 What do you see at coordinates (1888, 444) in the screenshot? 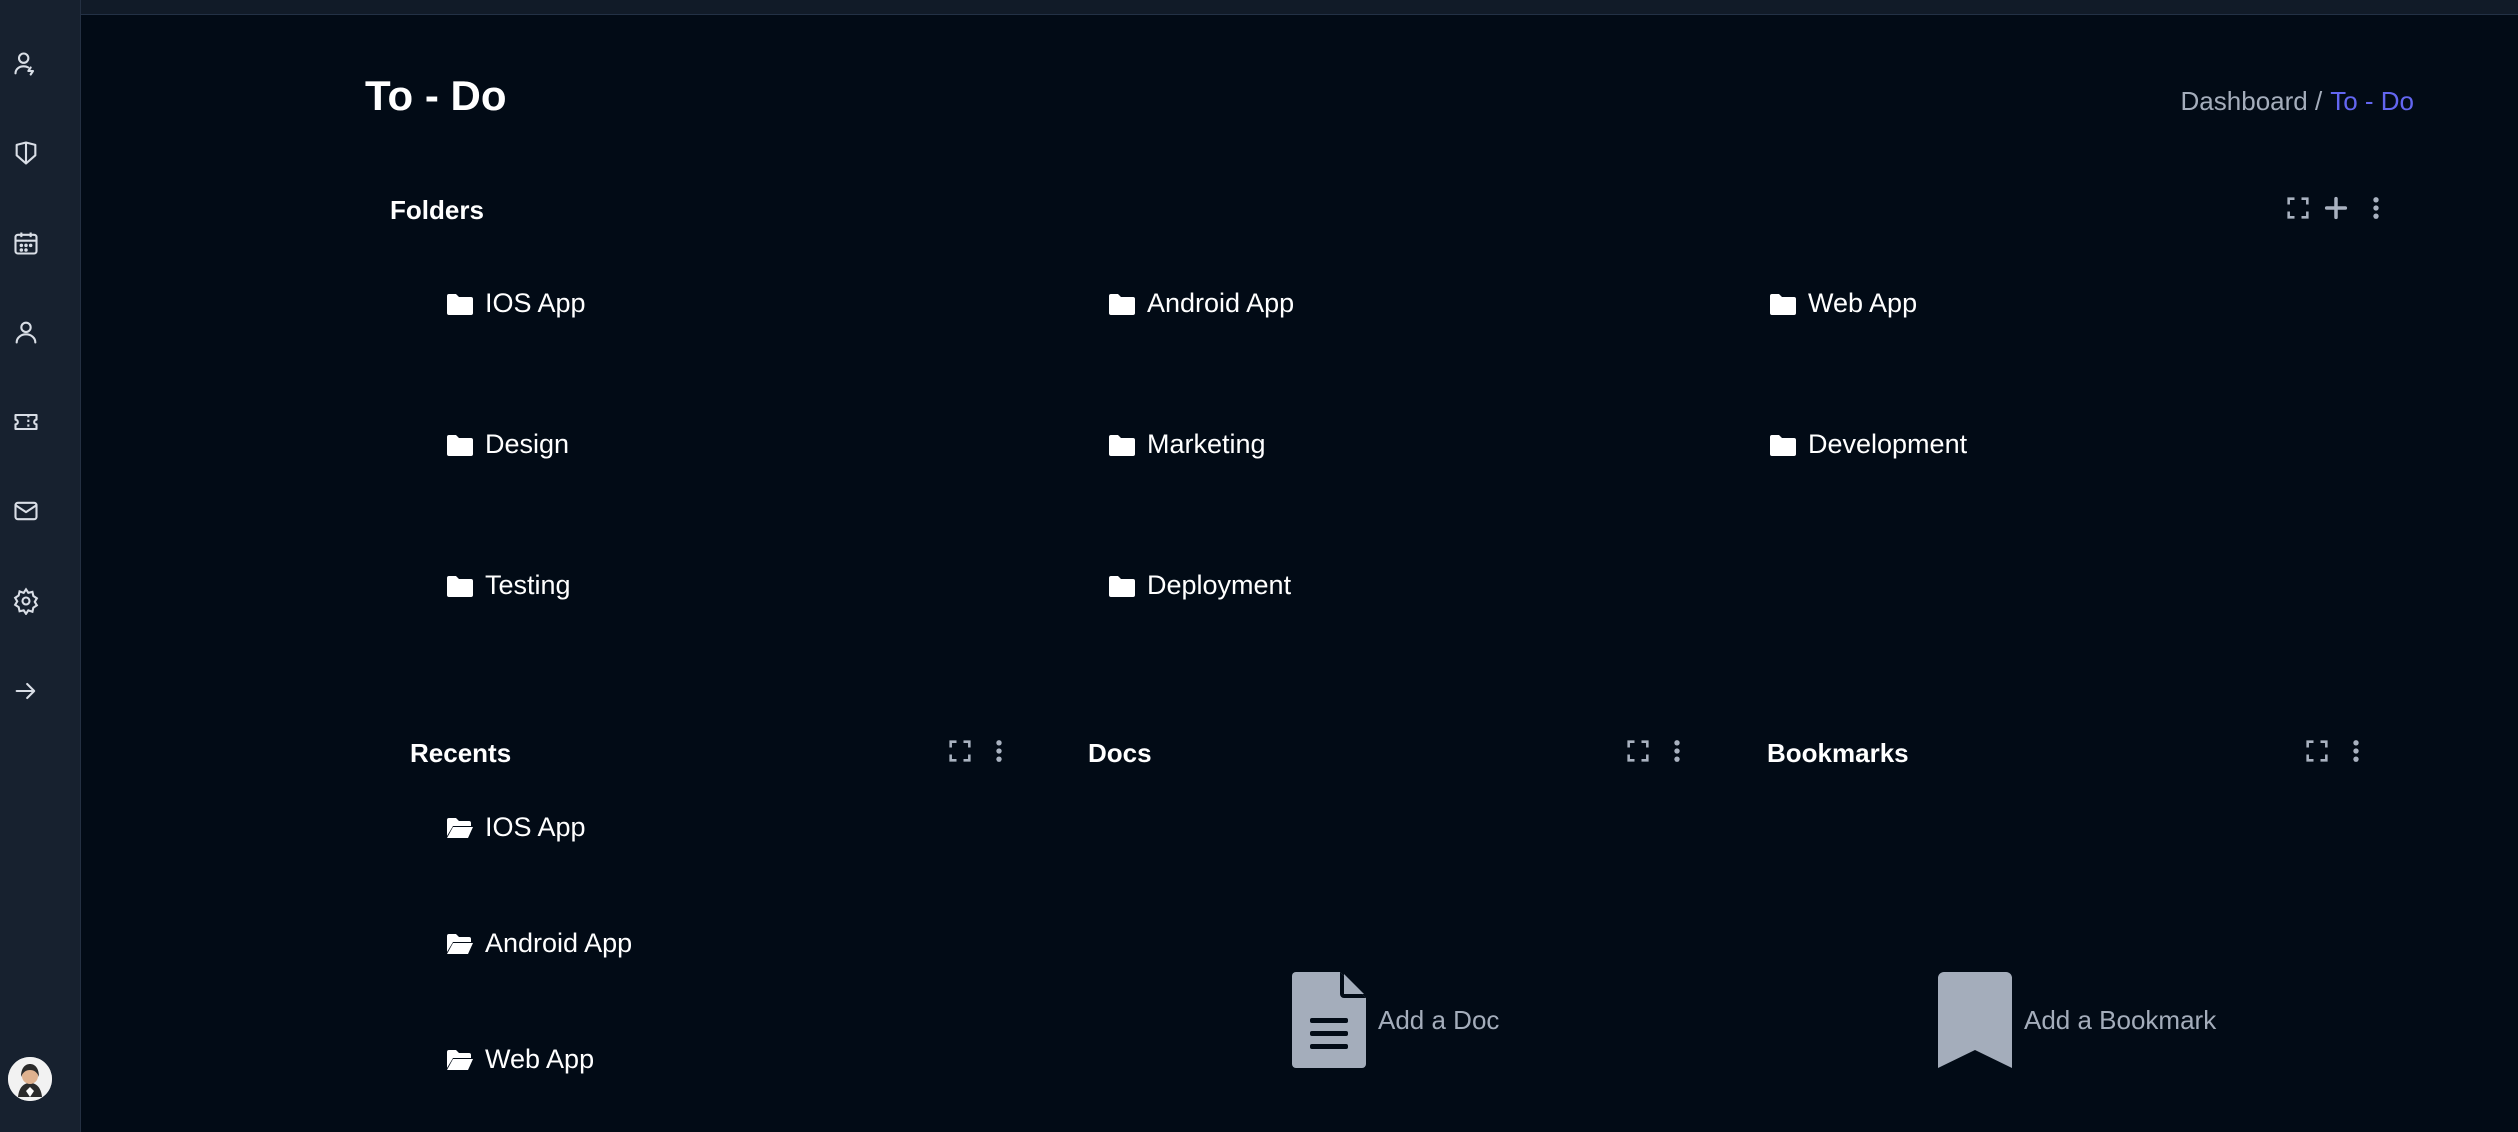
I see `folder-label: Development` at bounding box center [1888, 444].